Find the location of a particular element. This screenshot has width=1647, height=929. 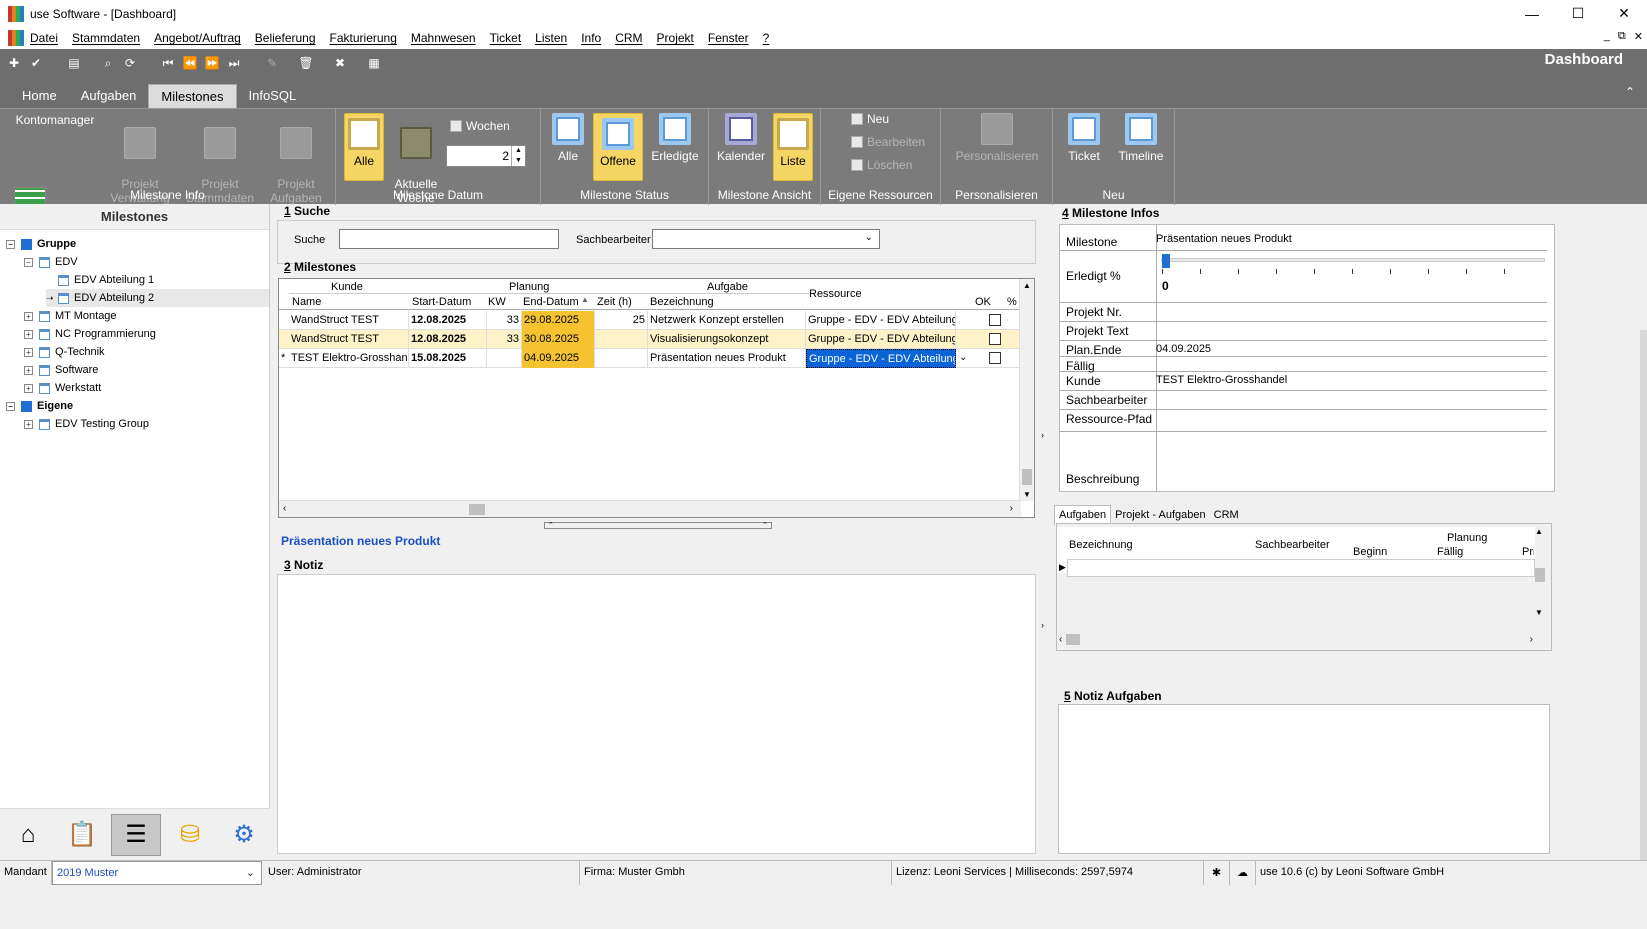

tab-milestones: Milestones is located at coordinates (192, 96).